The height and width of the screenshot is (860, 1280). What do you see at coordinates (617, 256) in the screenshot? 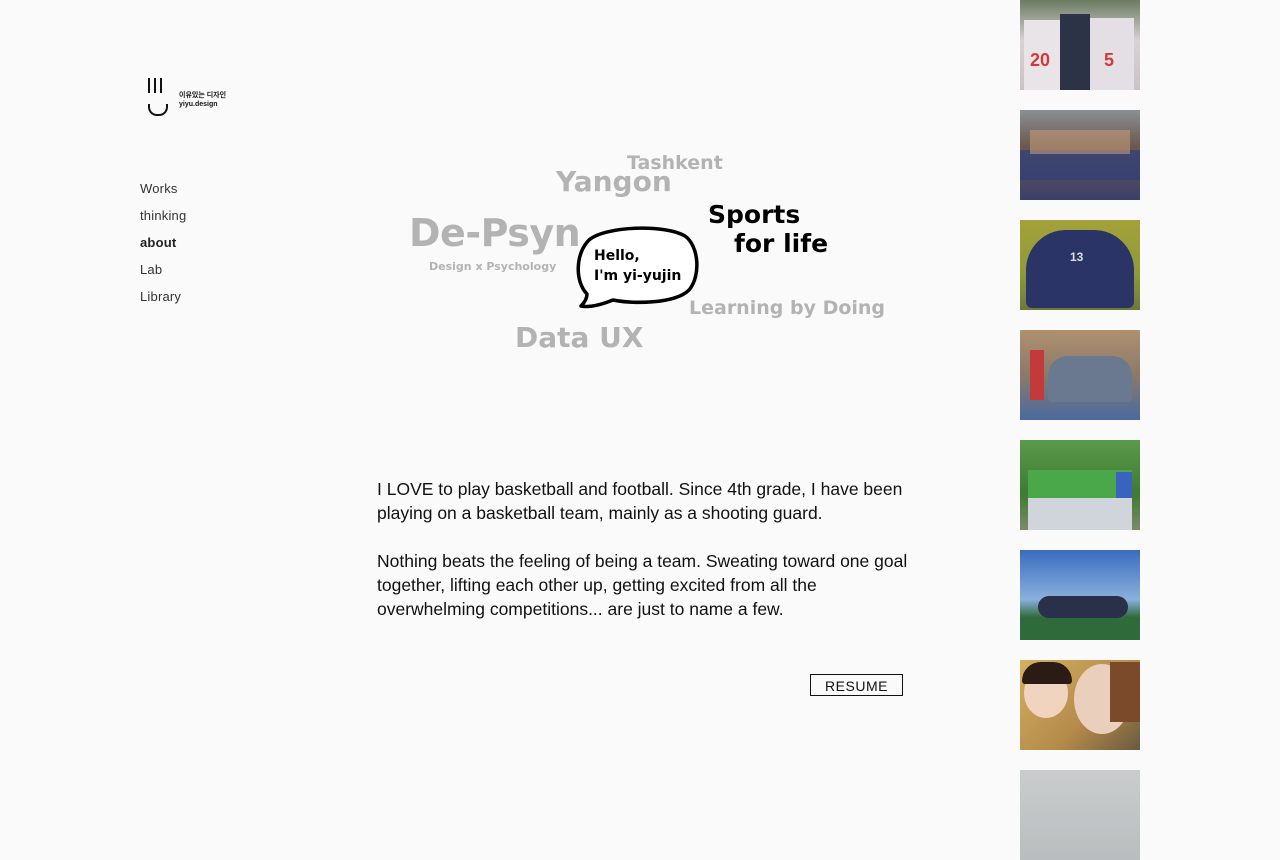
I see `bubble-line-1: Hello,` at bounding box center [617, 256].